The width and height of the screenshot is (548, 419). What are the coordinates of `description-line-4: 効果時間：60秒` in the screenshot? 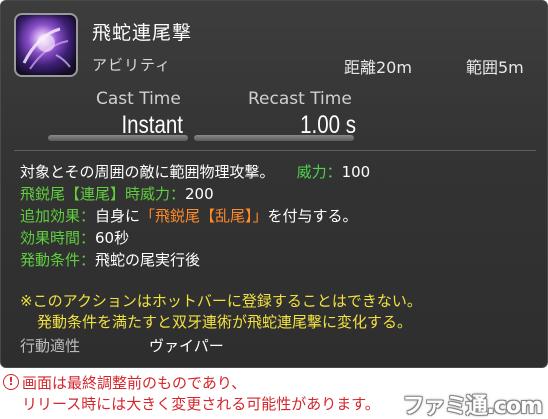 It's located at (74, 237).